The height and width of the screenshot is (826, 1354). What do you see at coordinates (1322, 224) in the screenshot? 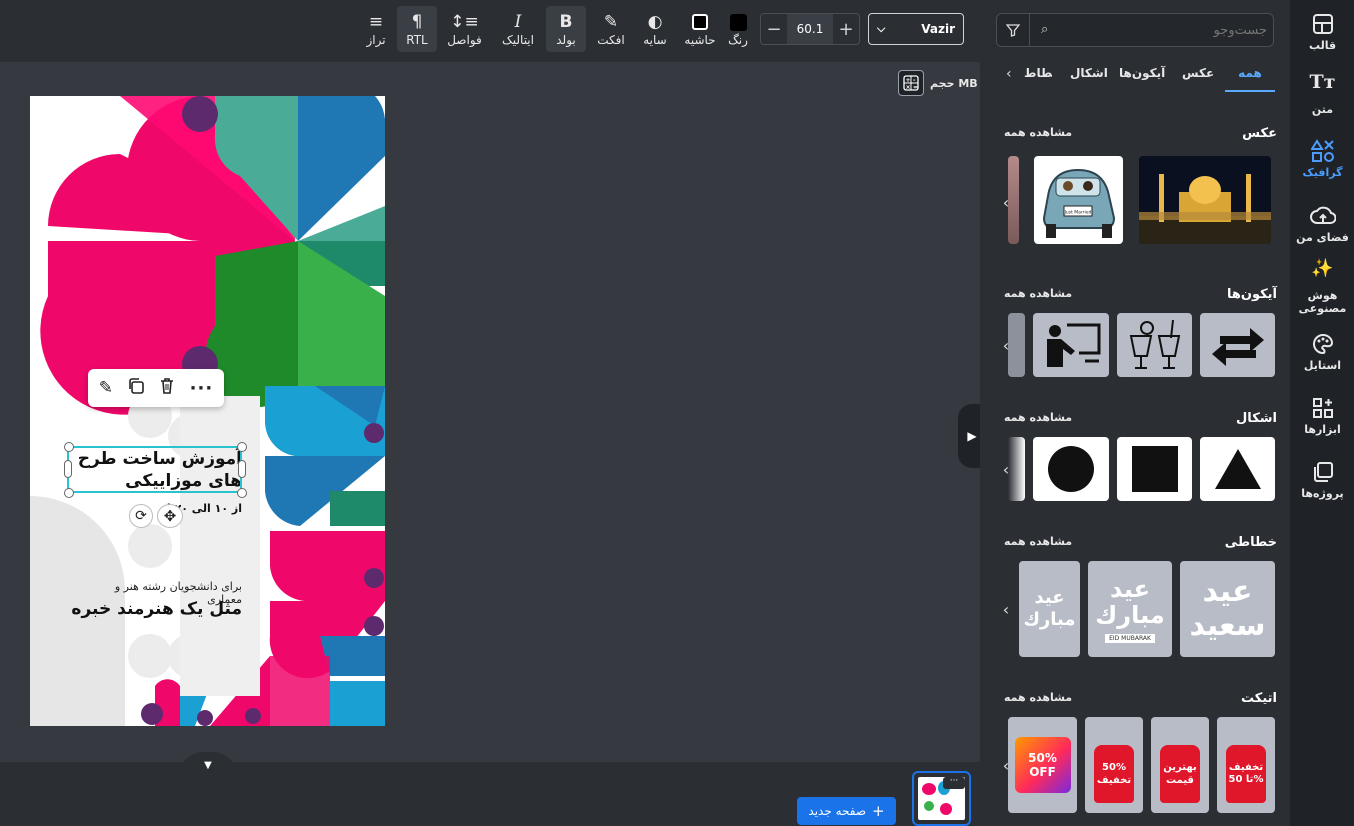
I see `sidebar-item-my-space: فضای من` at bounding box center [1322, 224].